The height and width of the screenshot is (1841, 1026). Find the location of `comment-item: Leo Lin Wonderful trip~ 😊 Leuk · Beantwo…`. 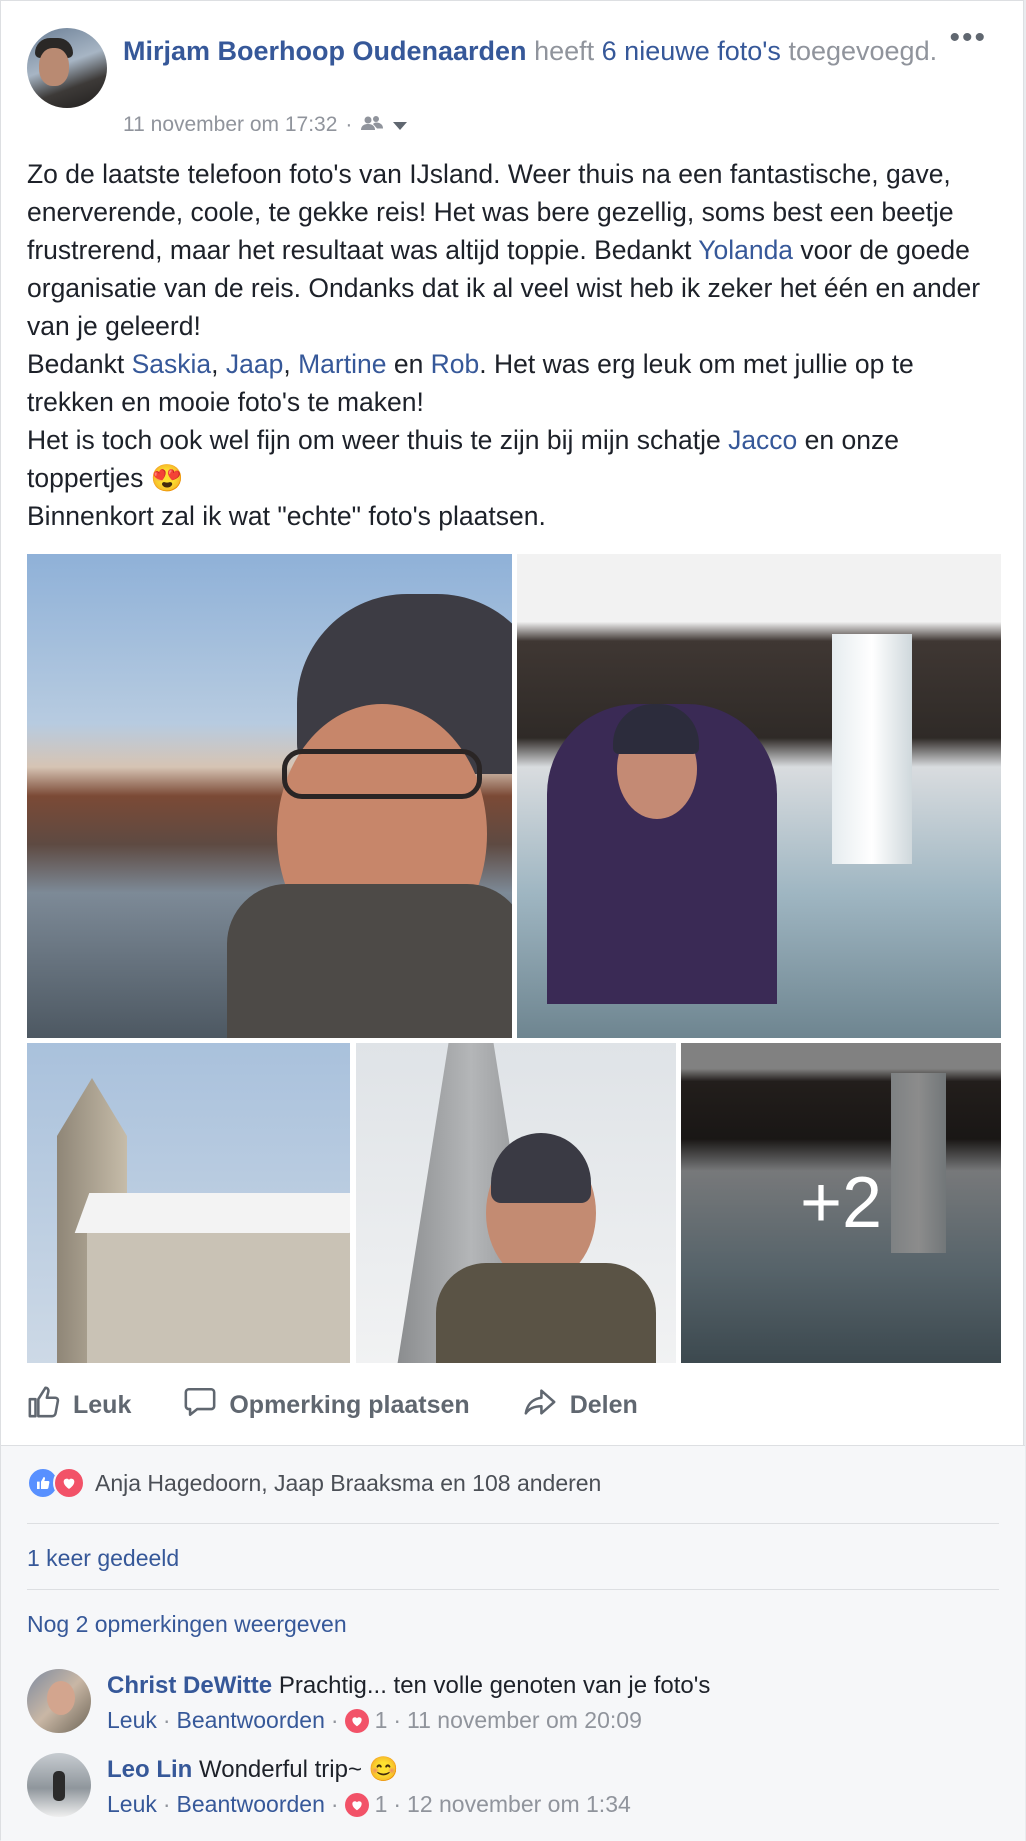

comment-item: Leo Lin Wonderful trip~ 😊 Leuk · Beantwo… is located at coordinates (507, 1788).